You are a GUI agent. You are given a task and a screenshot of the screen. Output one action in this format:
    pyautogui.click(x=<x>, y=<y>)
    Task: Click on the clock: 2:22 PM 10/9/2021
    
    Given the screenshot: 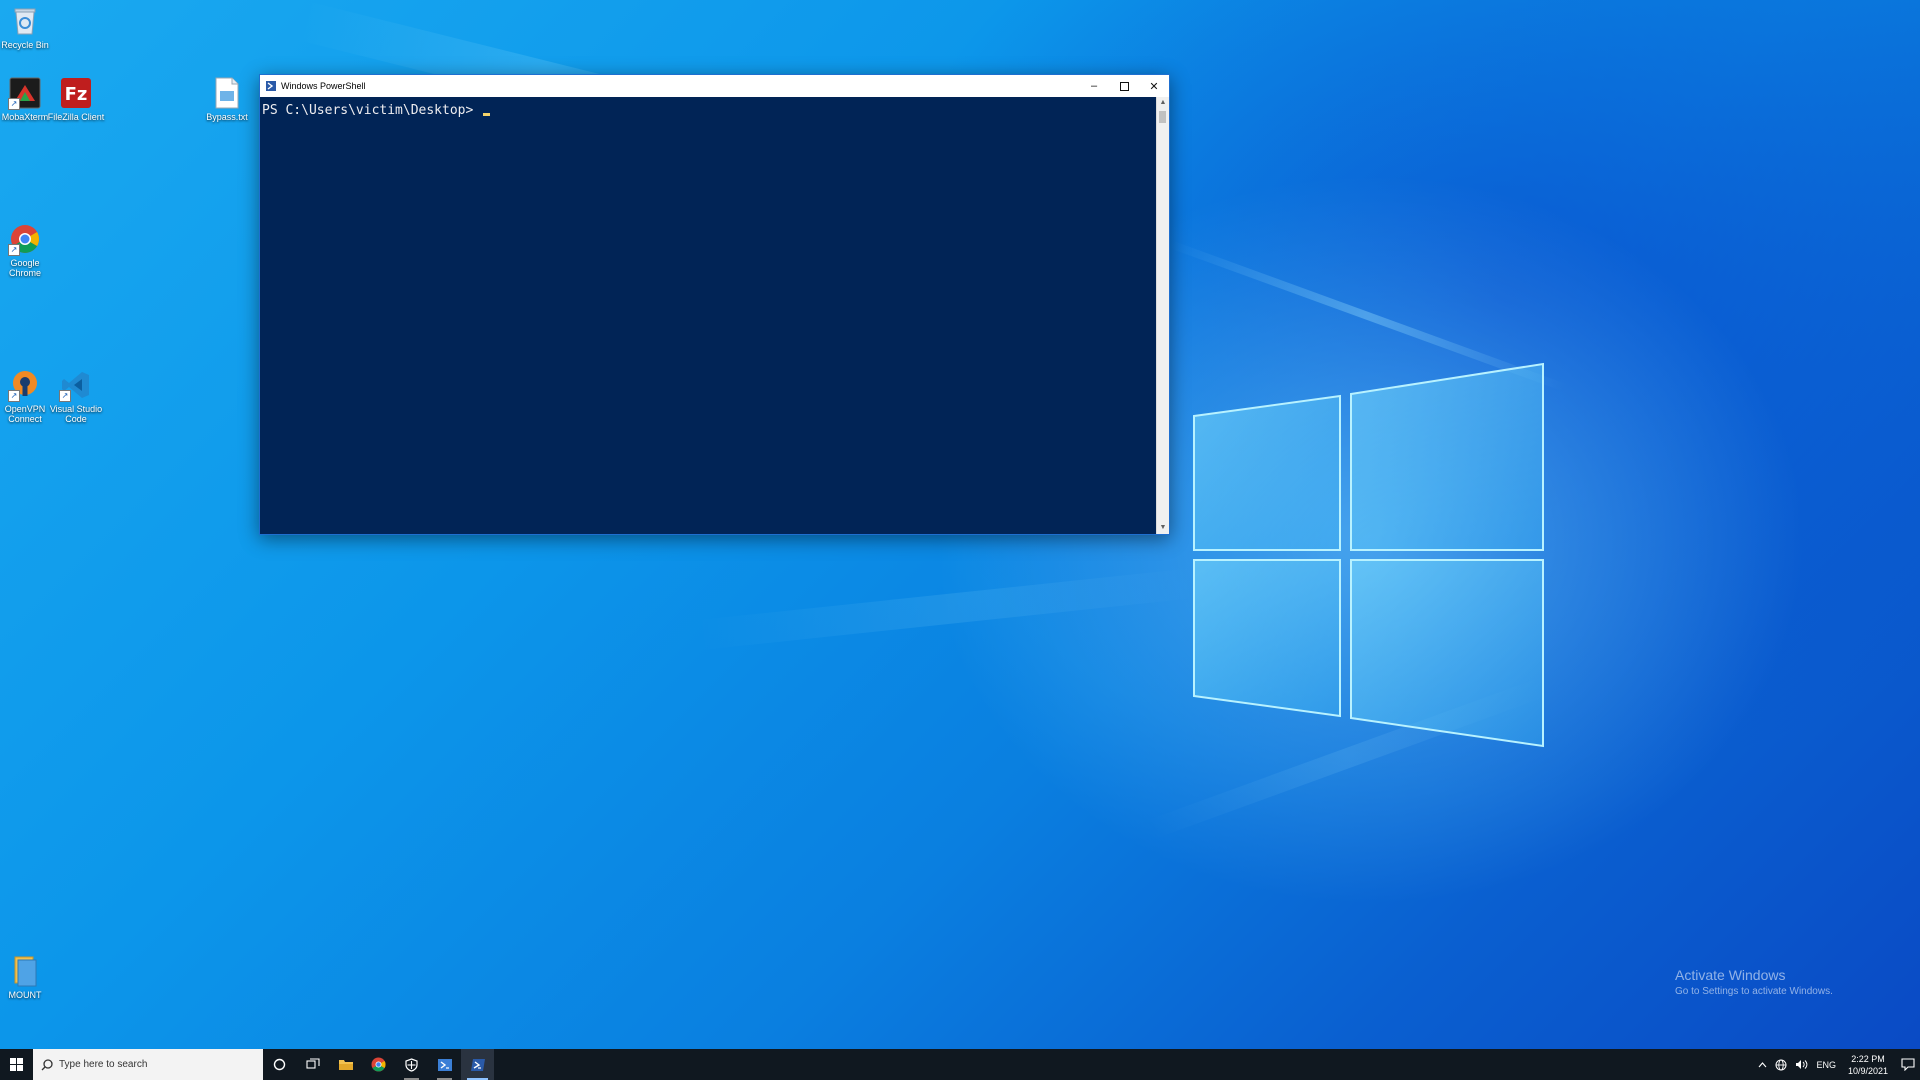 What is the action you would take?
    pyautogui.click(x=1868, y=1065)
    